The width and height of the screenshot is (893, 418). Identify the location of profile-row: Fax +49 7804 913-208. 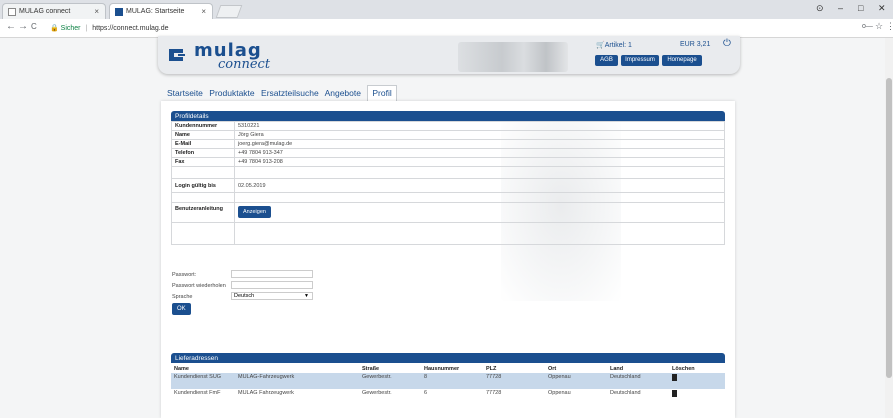
(448, 162).